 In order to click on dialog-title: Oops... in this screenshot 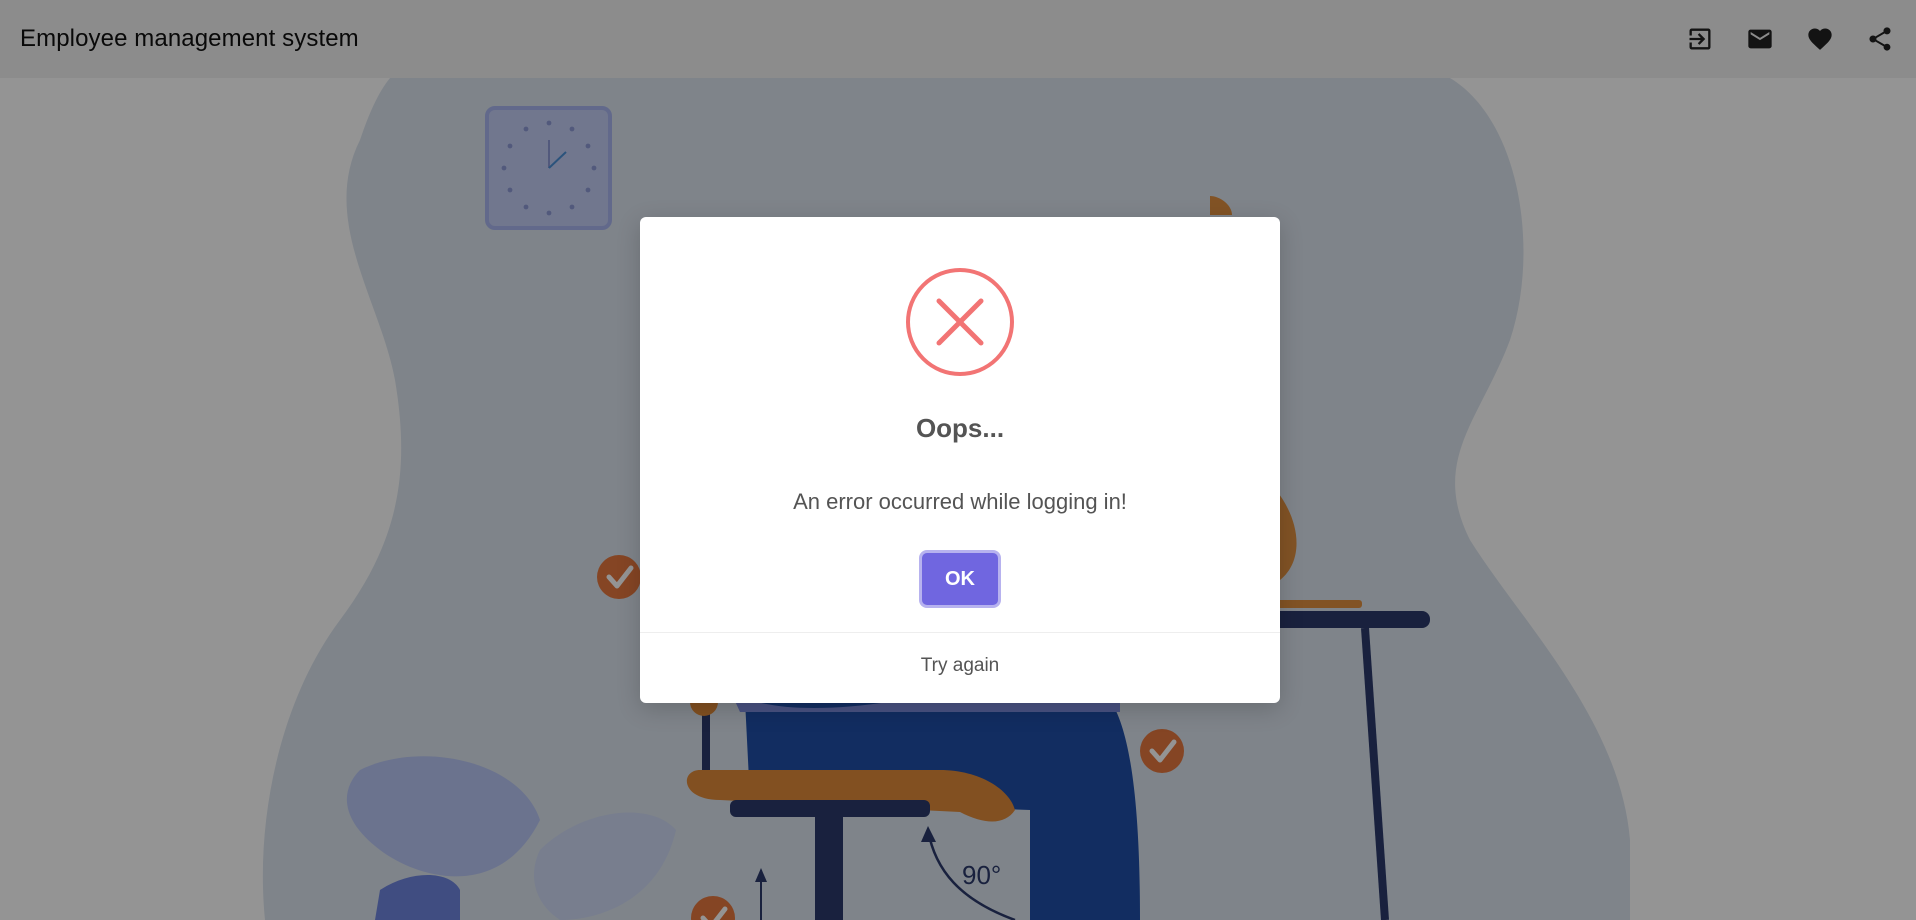, I will do `click(960, 428)`.